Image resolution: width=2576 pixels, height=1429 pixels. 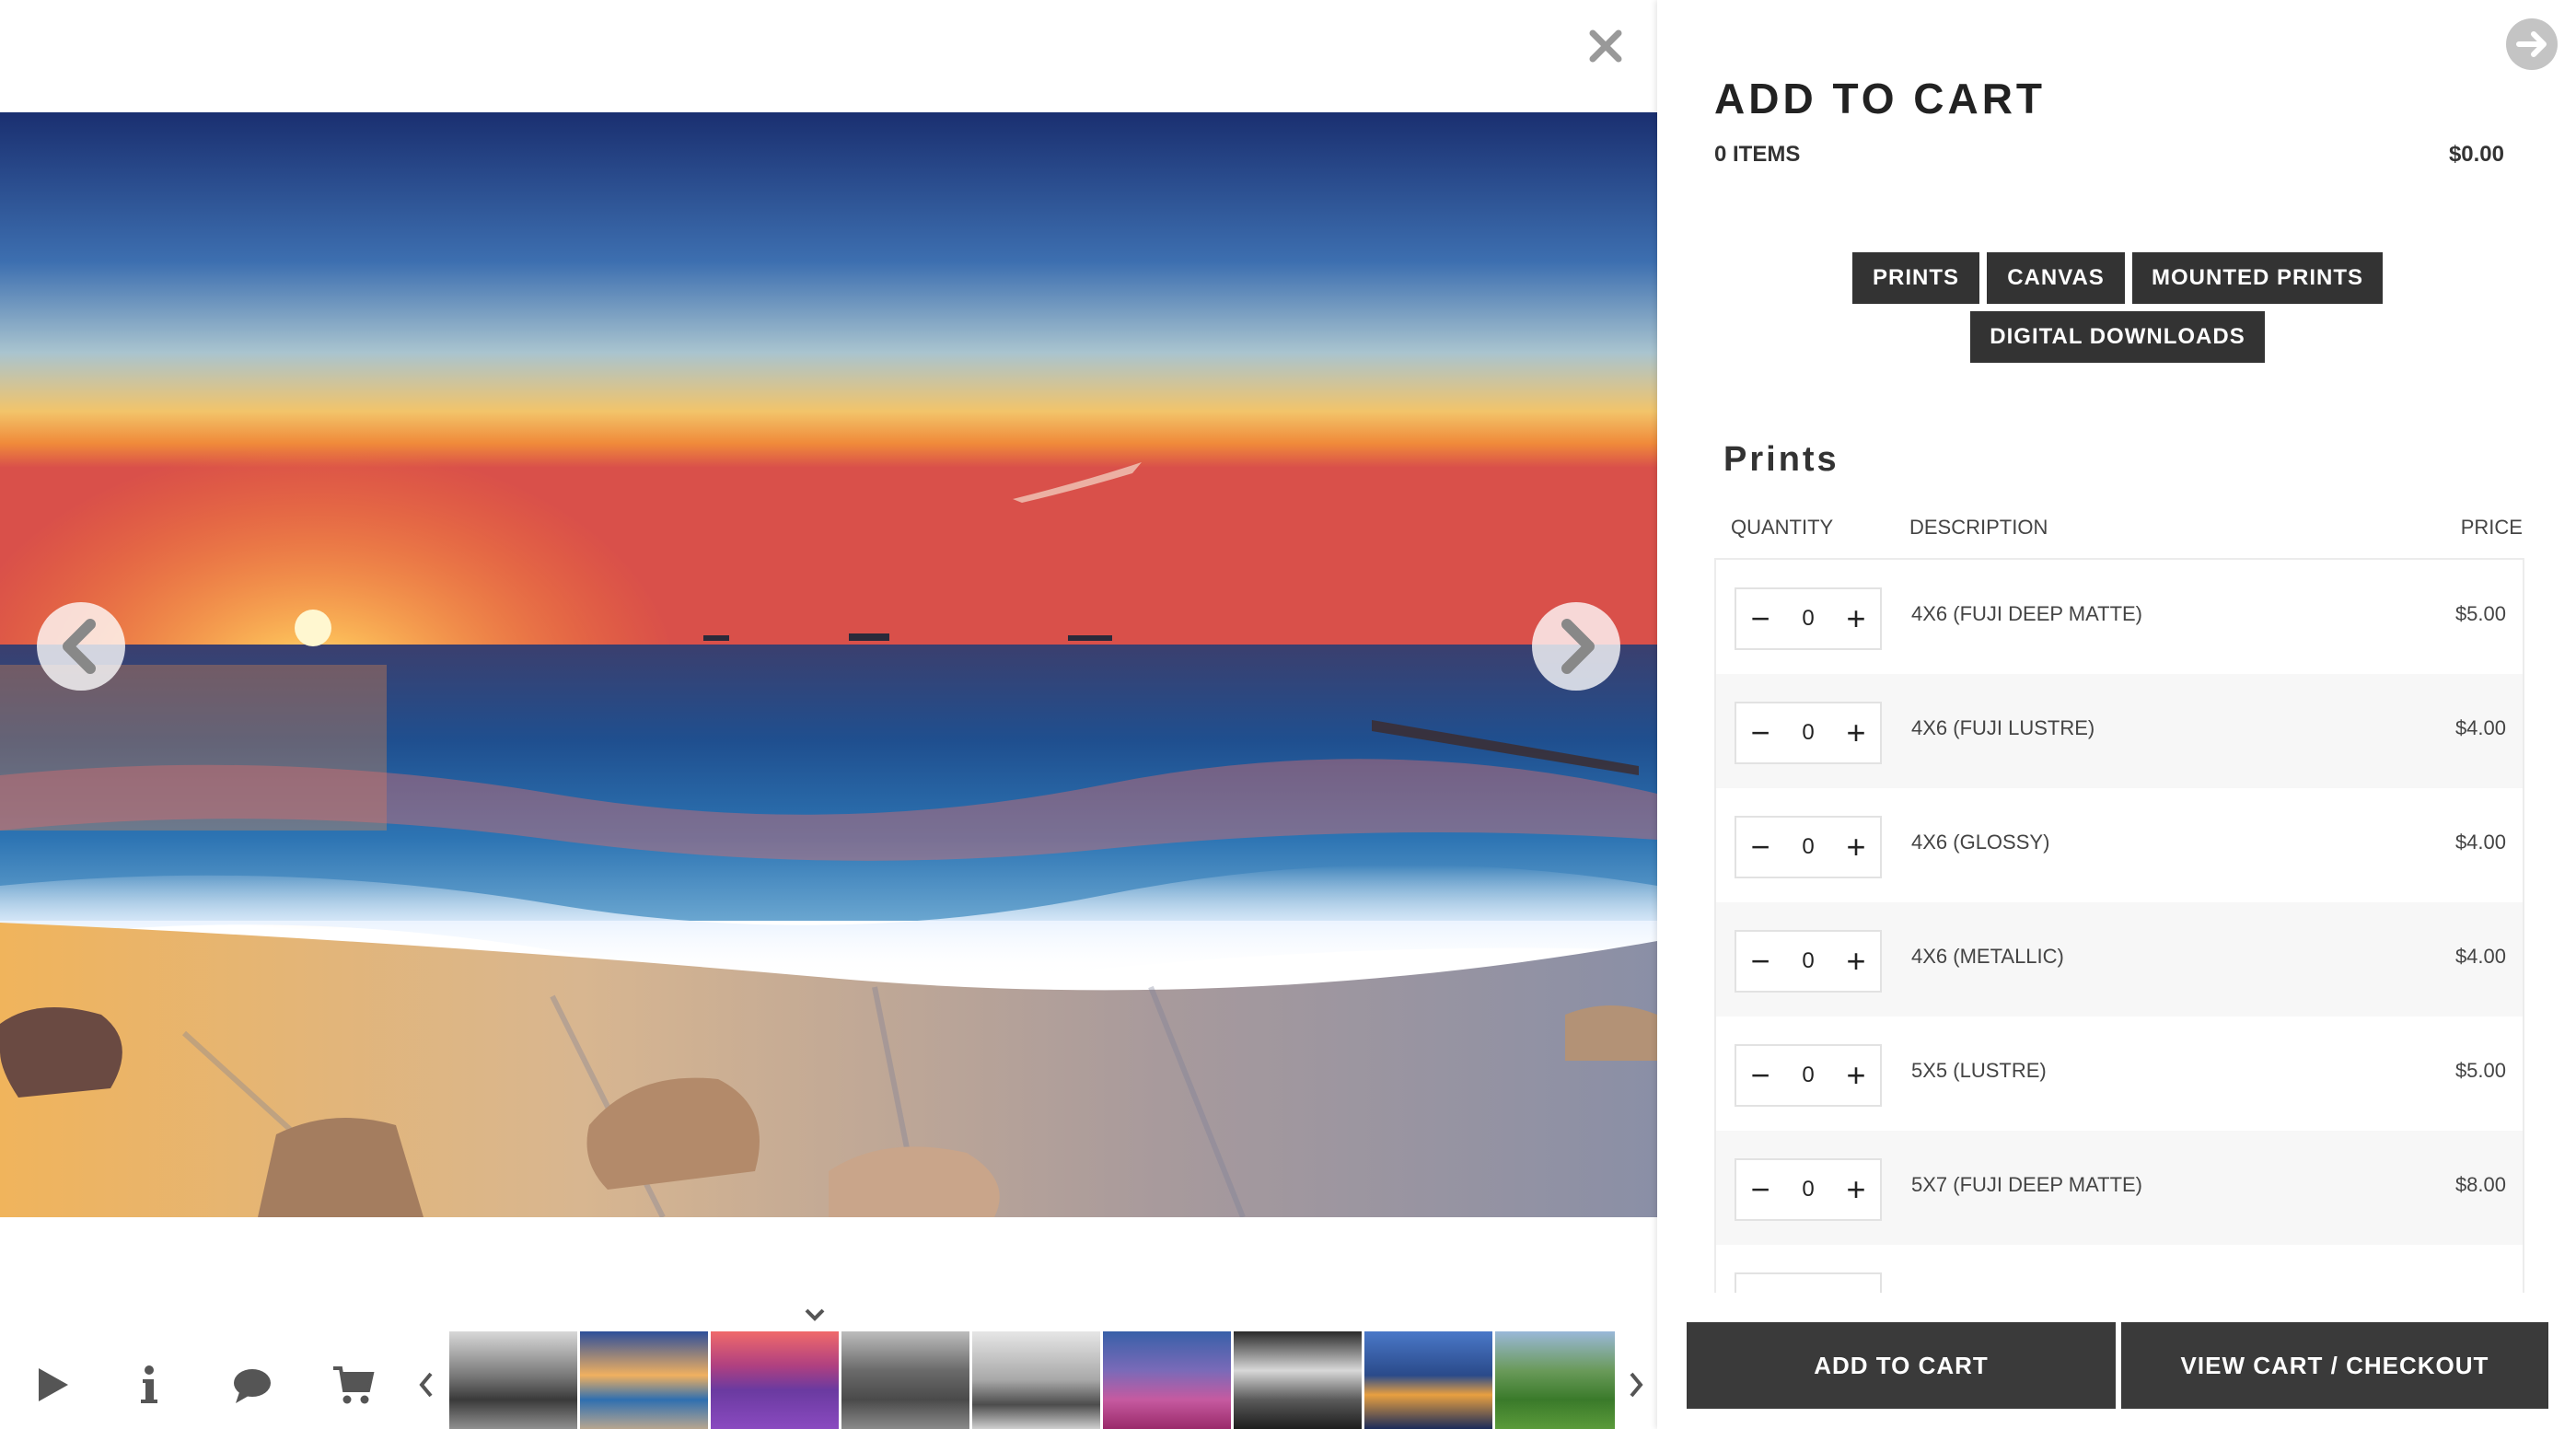 I want to click on thumbs-prev-button, so click(x=426, y=1384).